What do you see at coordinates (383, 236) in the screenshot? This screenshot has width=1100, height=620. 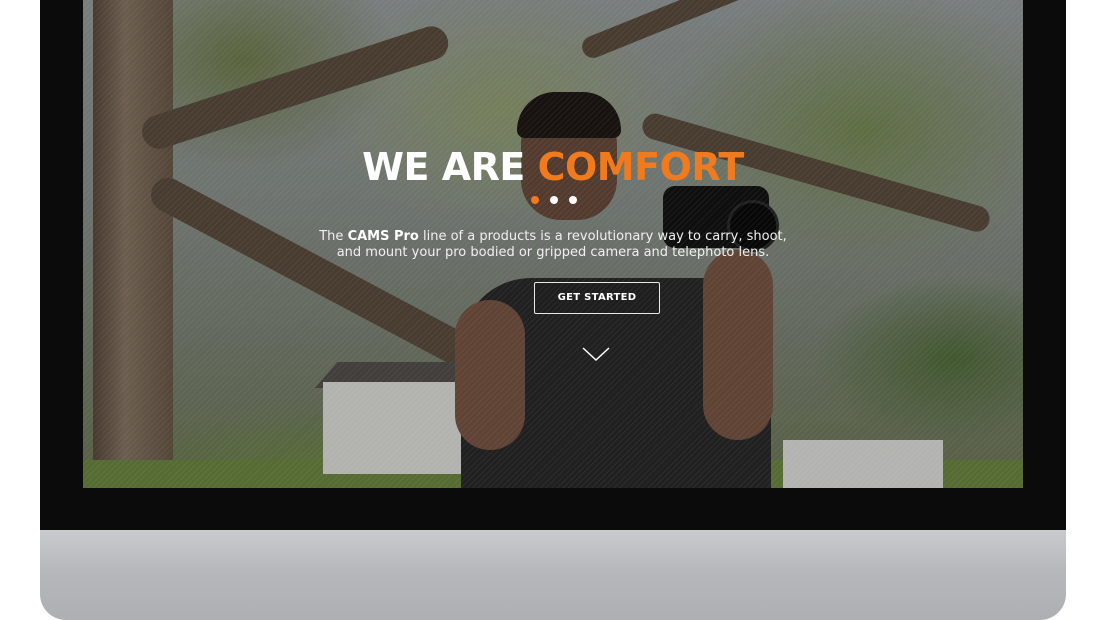 I see `tagline-brand: CAMS Pro` at bounding box center [383, 236].